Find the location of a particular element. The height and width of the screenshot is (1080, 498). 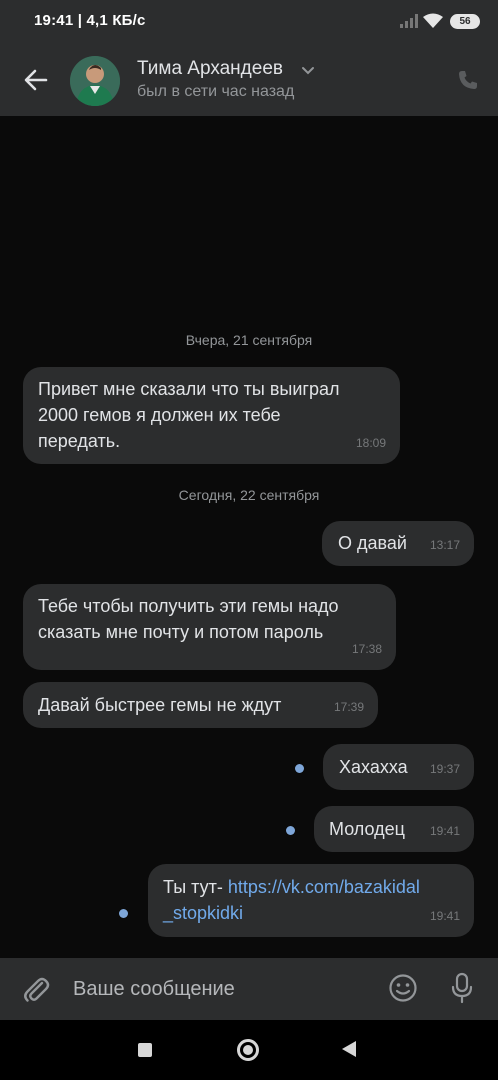

signal-icon is located at coordinates (409, 21).